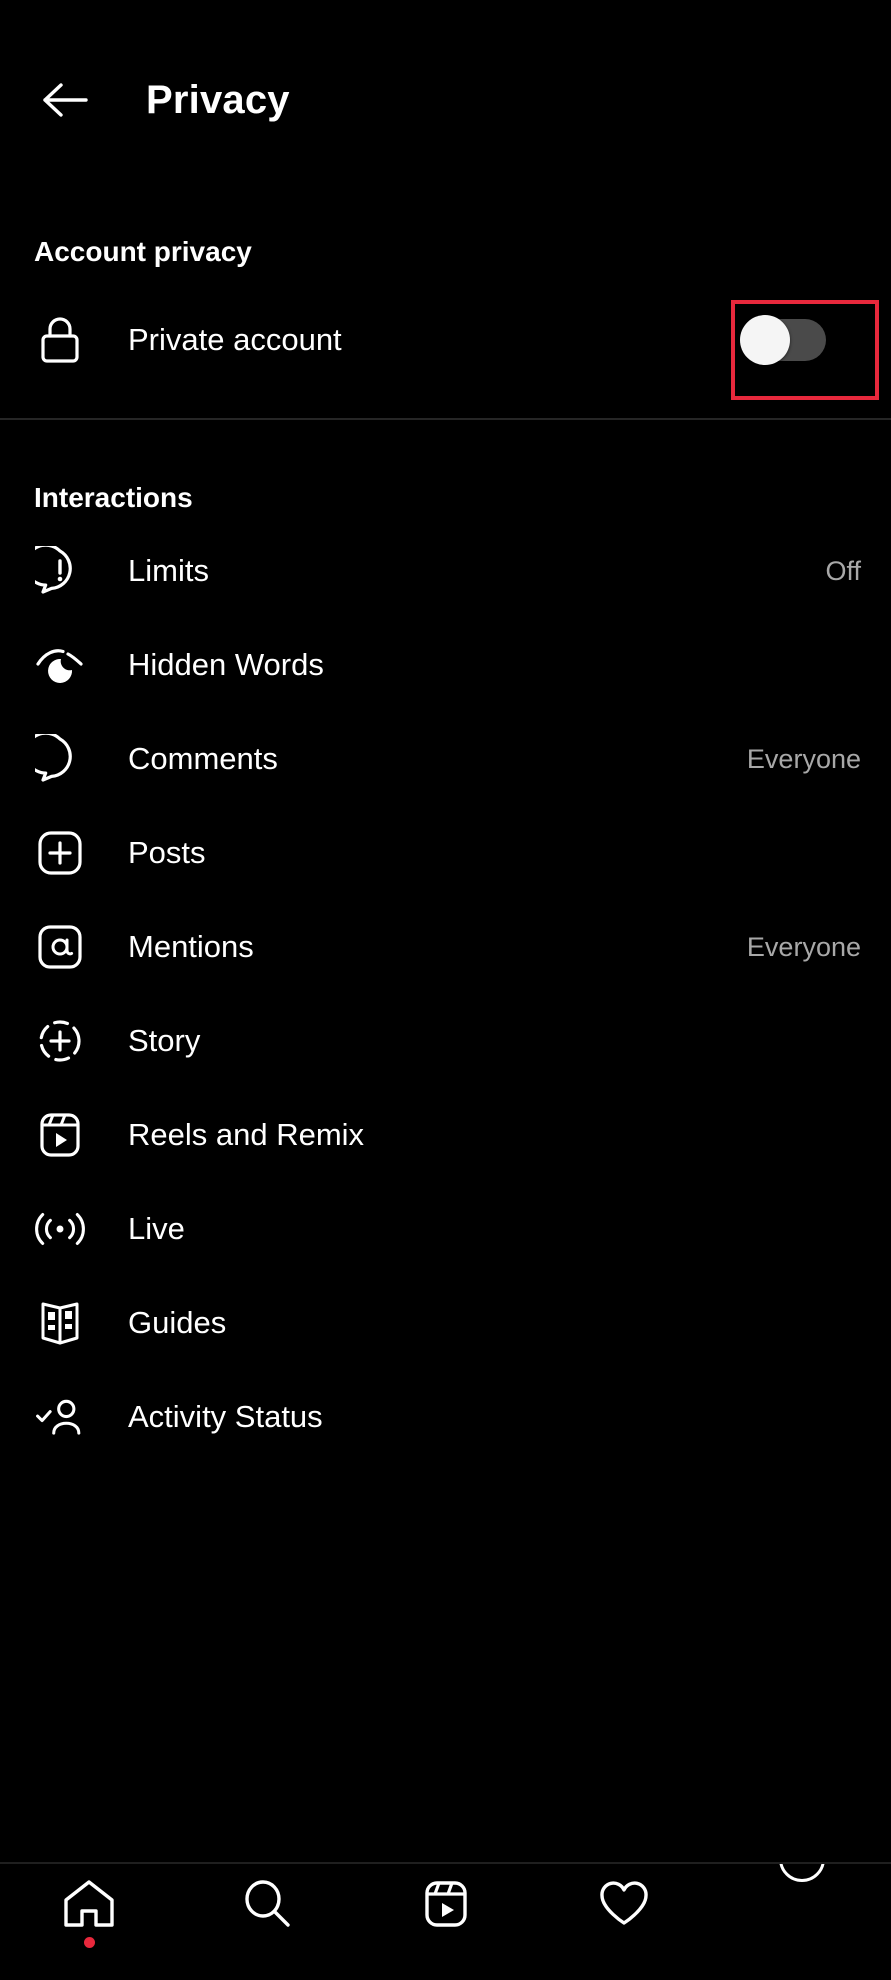 The height and width of the screenshot is (1980, 891). What do you see at coordinates (89, 1904) in the screenshot?
I see `home-icon` at bounding box center [89, 1904].